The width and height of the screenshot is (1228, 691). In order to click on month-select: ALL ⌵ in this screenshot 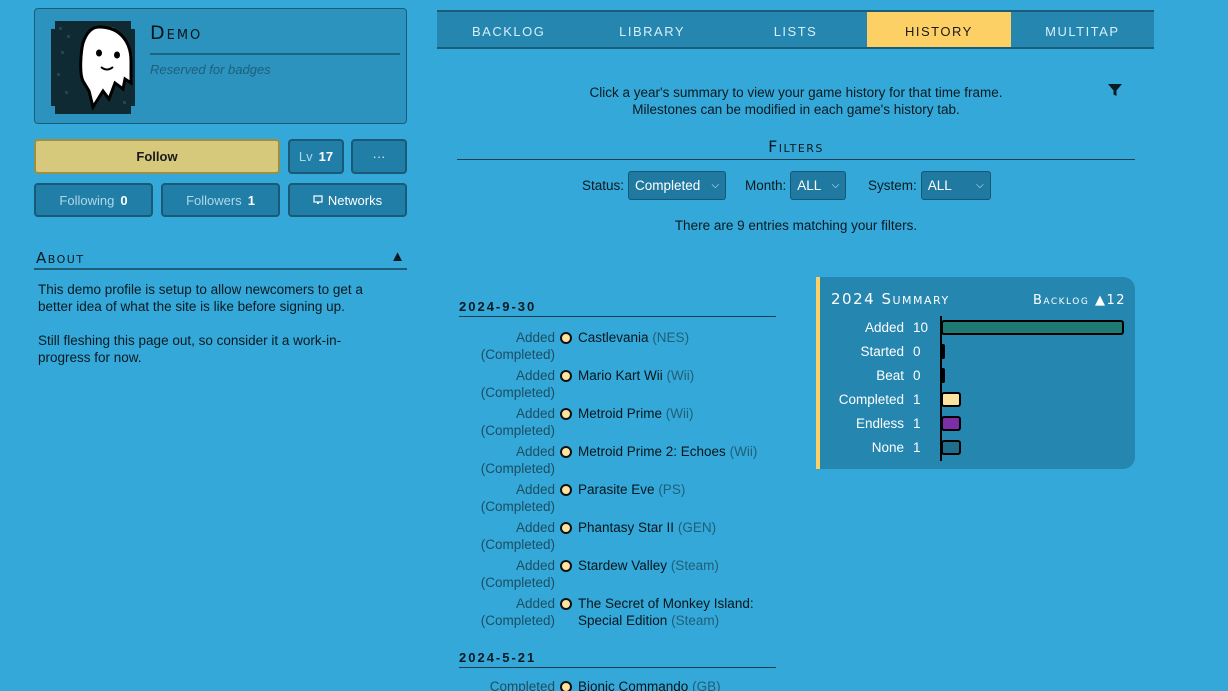, I will do `click(818, 185)`.